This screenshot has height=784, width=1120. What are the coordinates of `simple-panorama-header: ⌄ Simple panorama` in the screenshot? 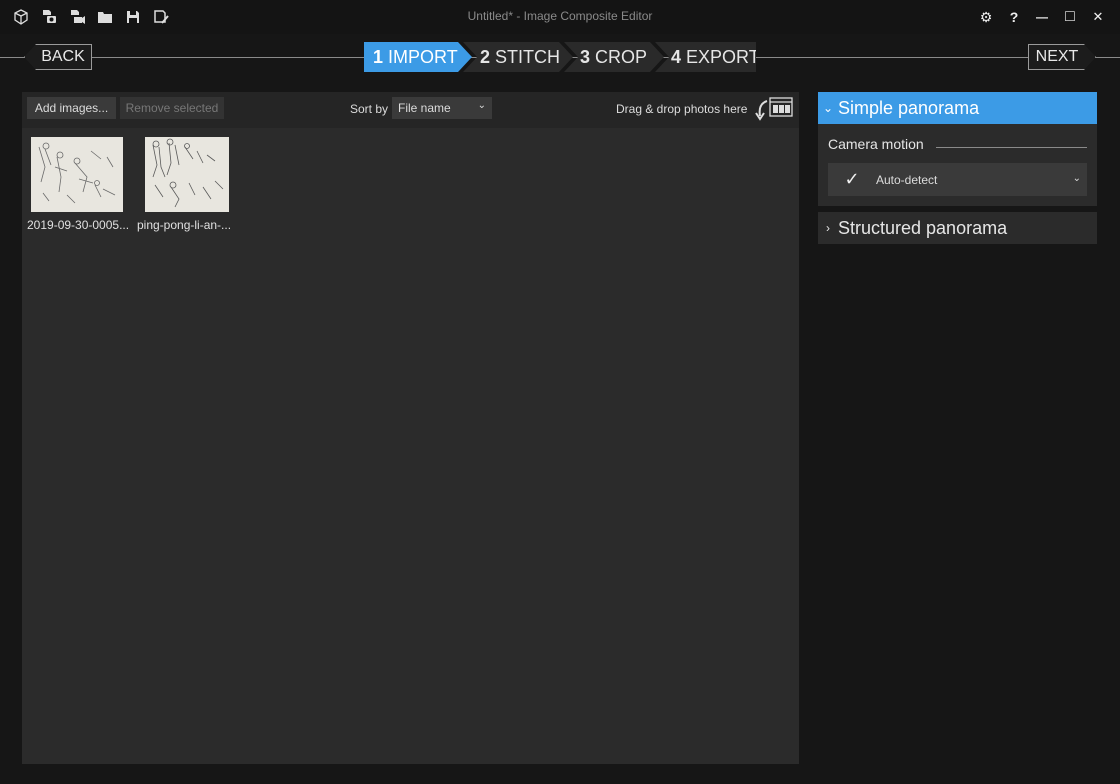 It's located at (957, 108).